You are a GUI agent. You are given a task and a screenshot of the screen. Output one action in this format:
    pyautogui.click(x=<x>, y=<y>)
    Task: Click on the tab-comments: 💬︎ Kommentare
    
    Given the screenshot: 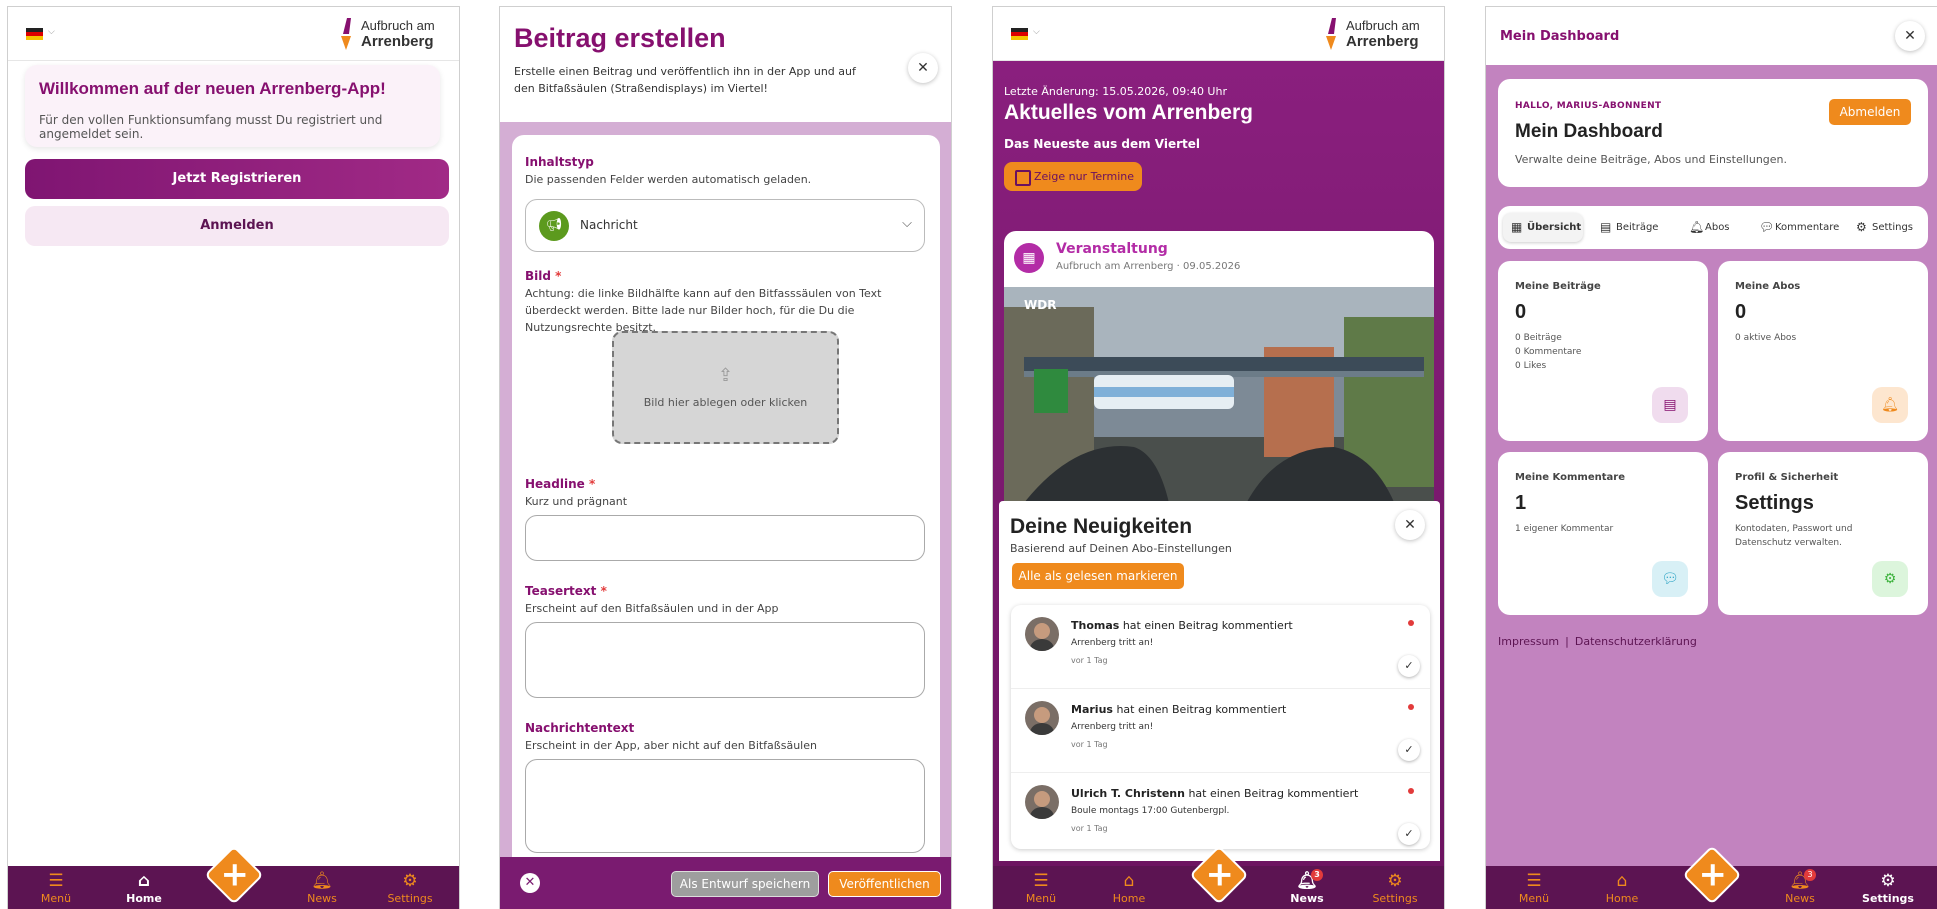 What is the action you would take?
    pyautogui.click(x=1796, y=227)
    